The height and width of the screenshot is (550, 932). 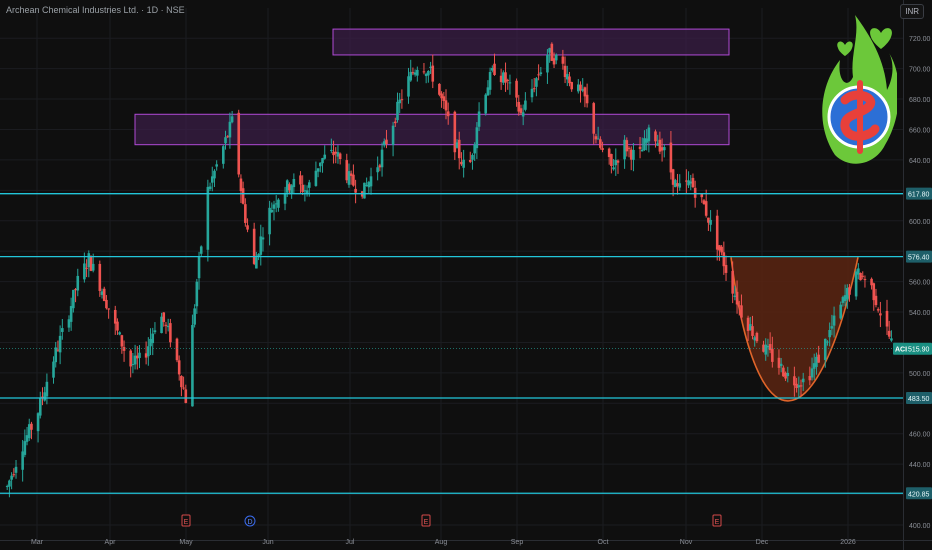 What do you see at coordinates (912, 11) in the screenshot?
I see `currency-button: INR` at bounding box center [912, 11].